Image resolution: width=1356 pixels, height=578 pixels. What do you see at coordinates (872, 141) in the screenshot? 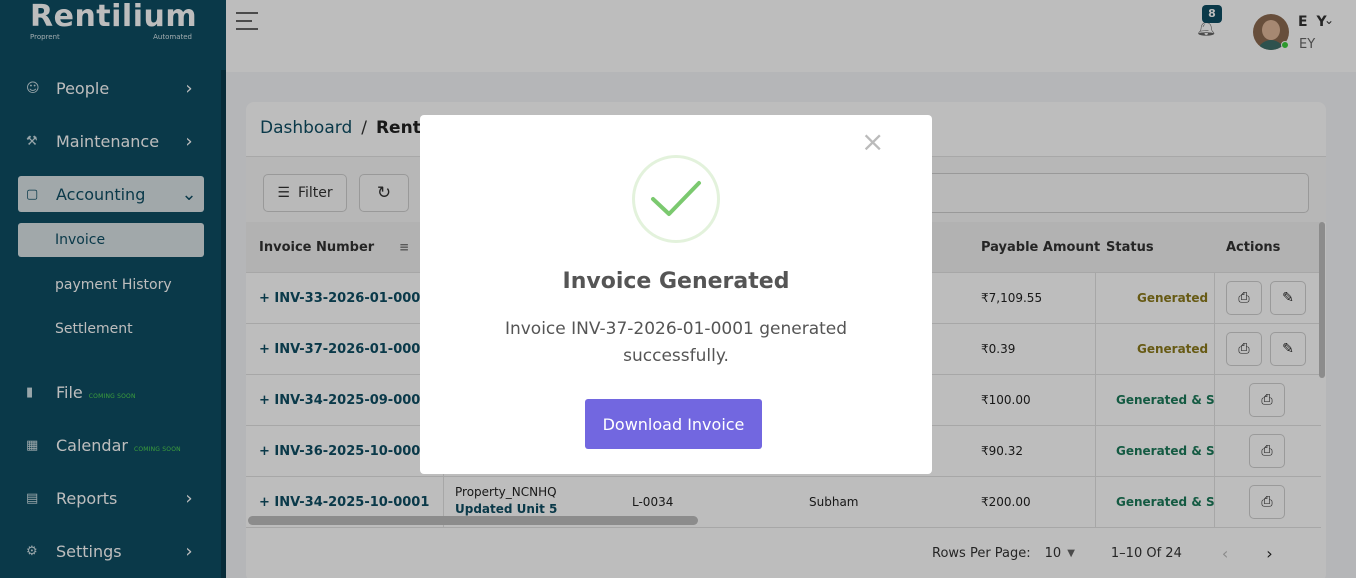
I see `close-icon: ×` at bounding box center [872, 141].